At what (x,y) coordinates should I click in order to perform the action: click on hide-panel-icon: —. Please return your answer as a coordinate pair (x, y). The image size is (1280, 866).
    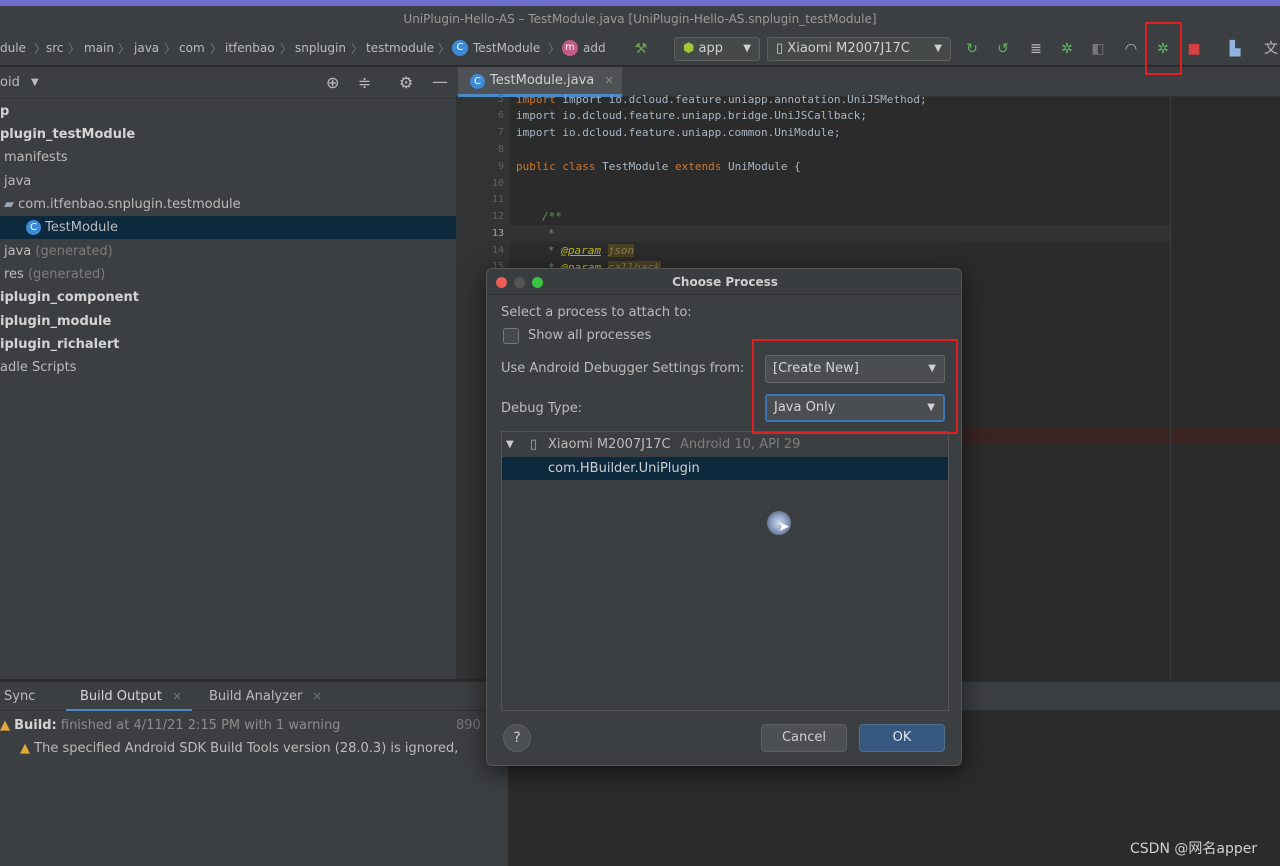
    Looking at the image, I should click on (440, 81).